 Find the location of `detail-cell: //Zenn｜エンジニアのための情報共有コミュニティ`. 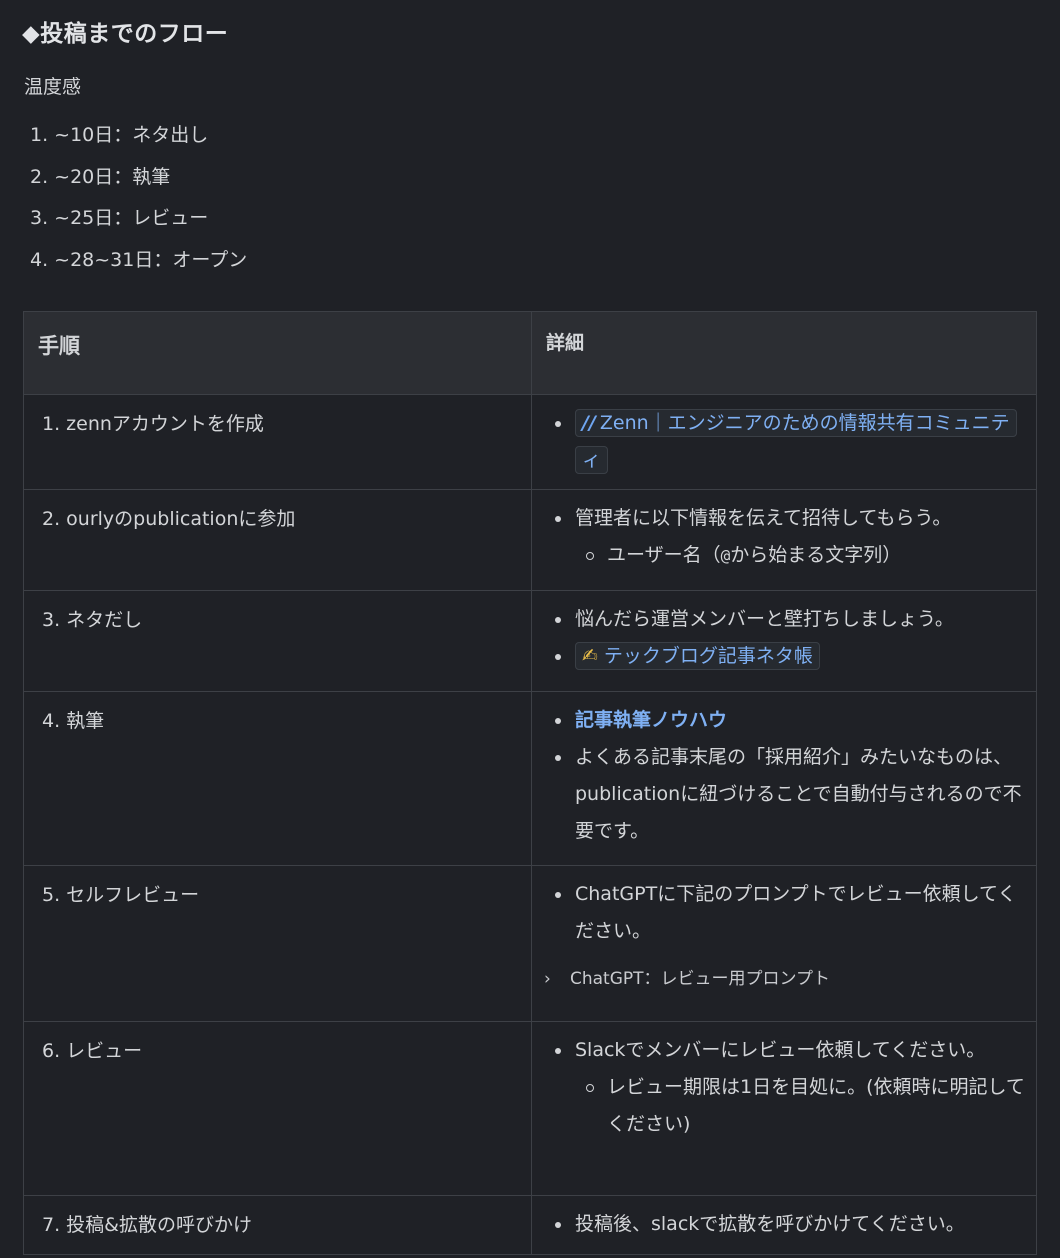

detail-cell: //Zenn｜エンジニアのための情報共有コミュニティ is located at coordinates (784, 442).